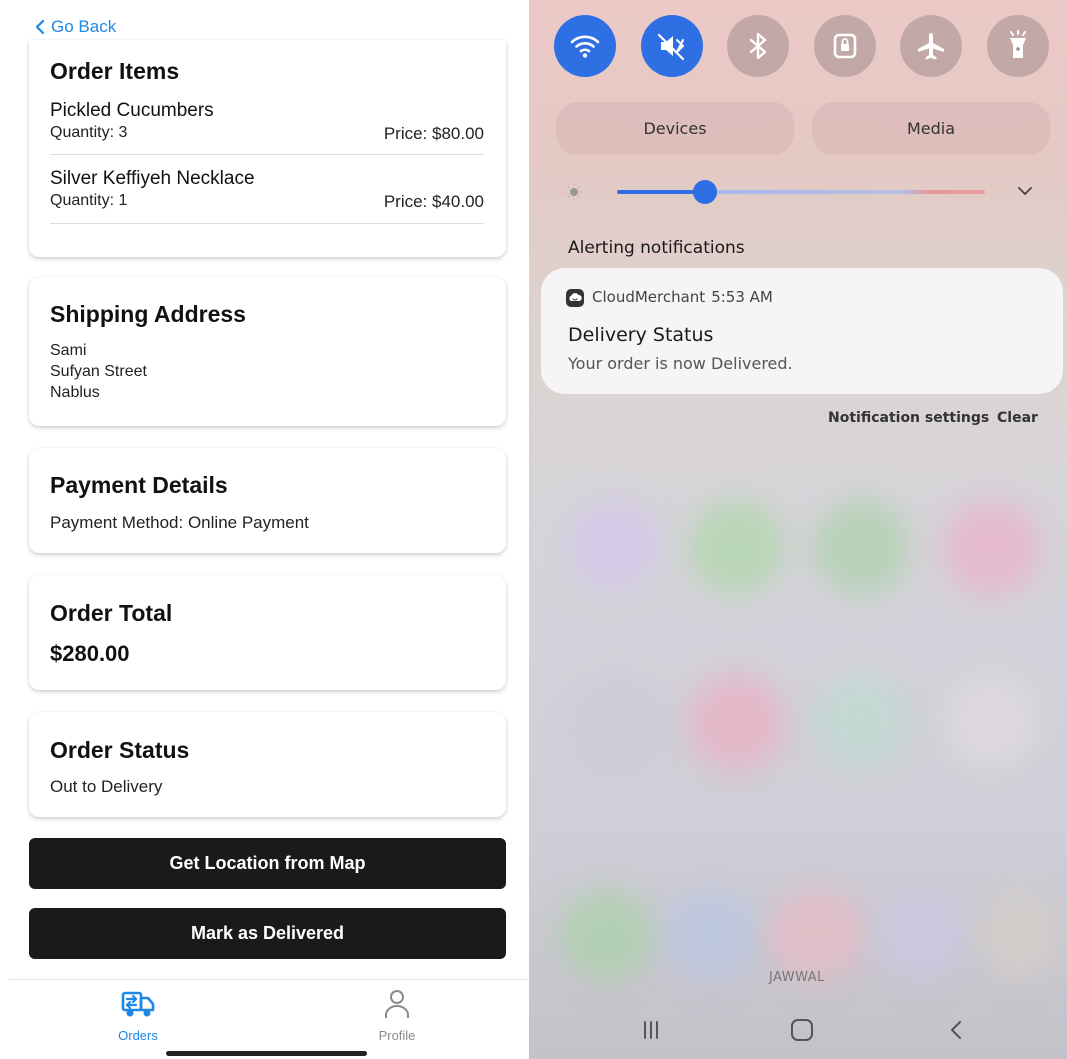  I want to click on shipping-street: Sufyan Street, so click(98, 371).